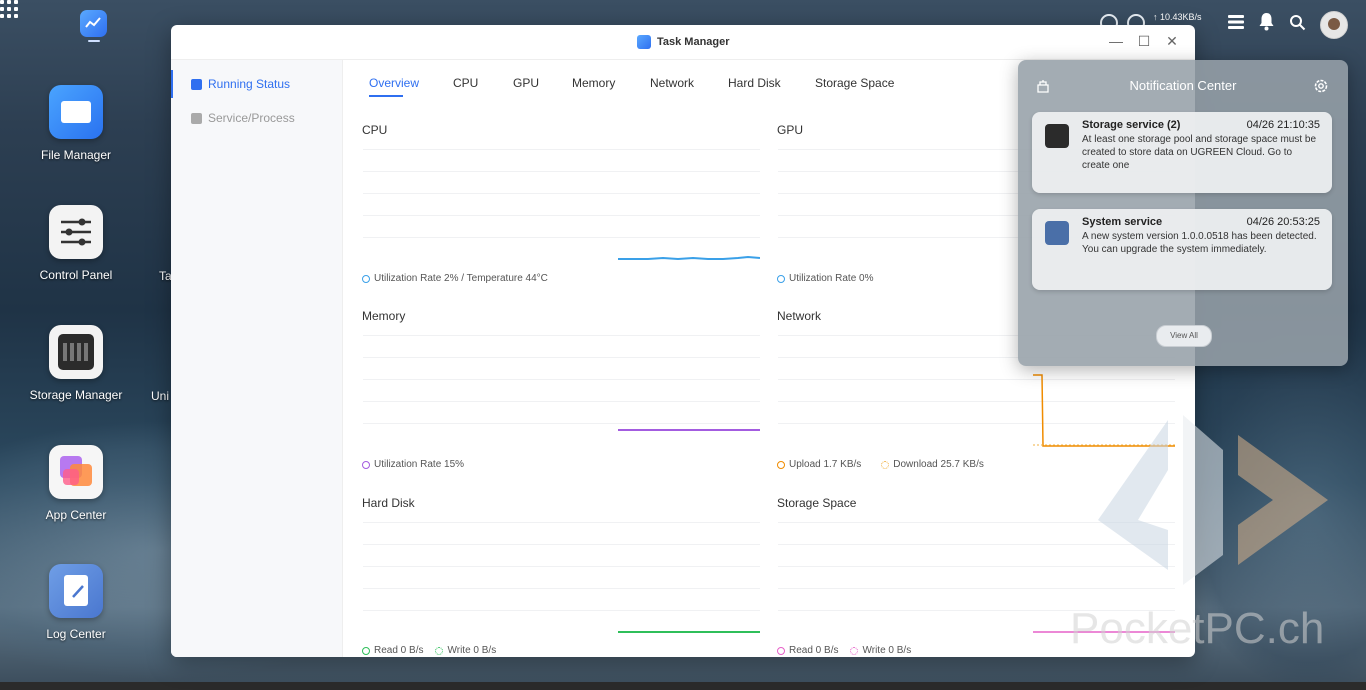  I want to click on partially-hidden-icon-label: Uni, so click(160, 396).